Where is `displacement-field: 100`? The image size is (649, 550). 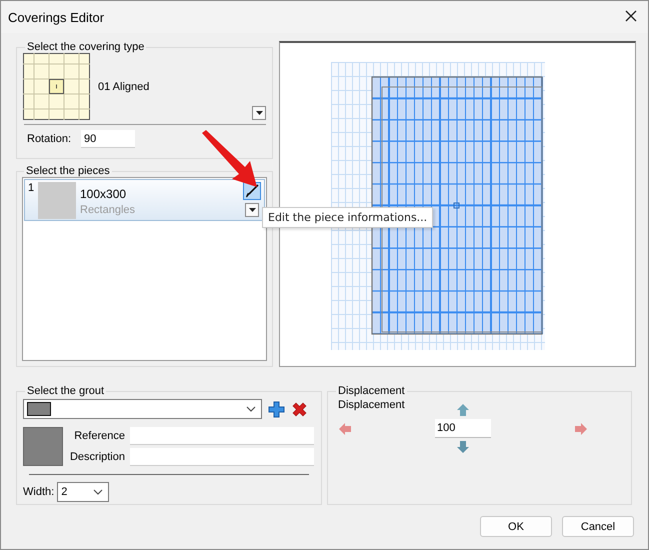
displacement-field: 100 is located at coordinates (463, 428).